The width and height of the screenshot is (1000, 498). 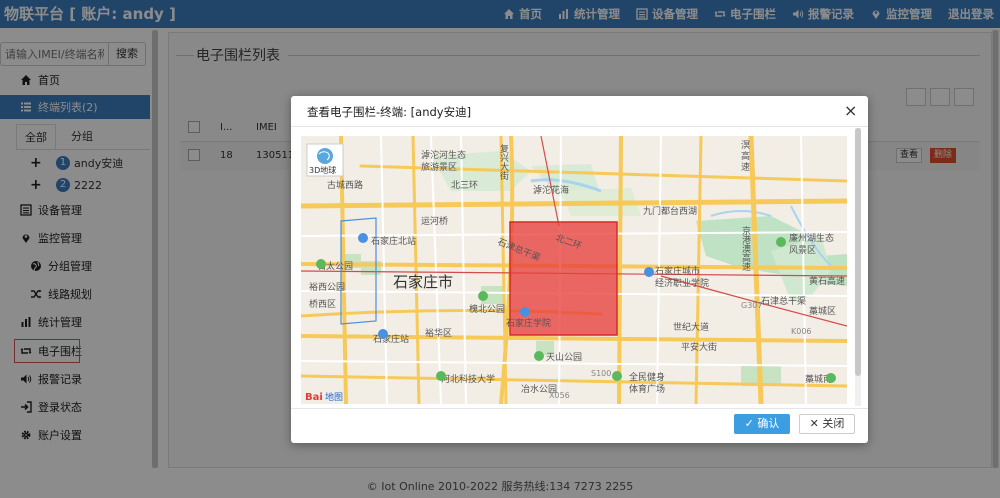 What do you see at coordinates (314, 397) in the screenshot?
I see `svg-text: Bai` at bounding box center [314, 397].